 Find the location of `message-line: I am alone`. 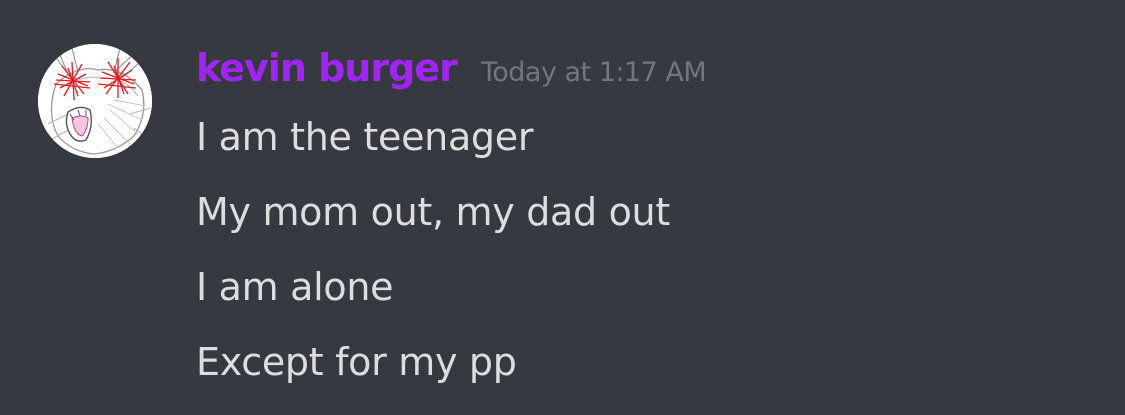

message-line: I am alone is located at coordinates (295, 287).